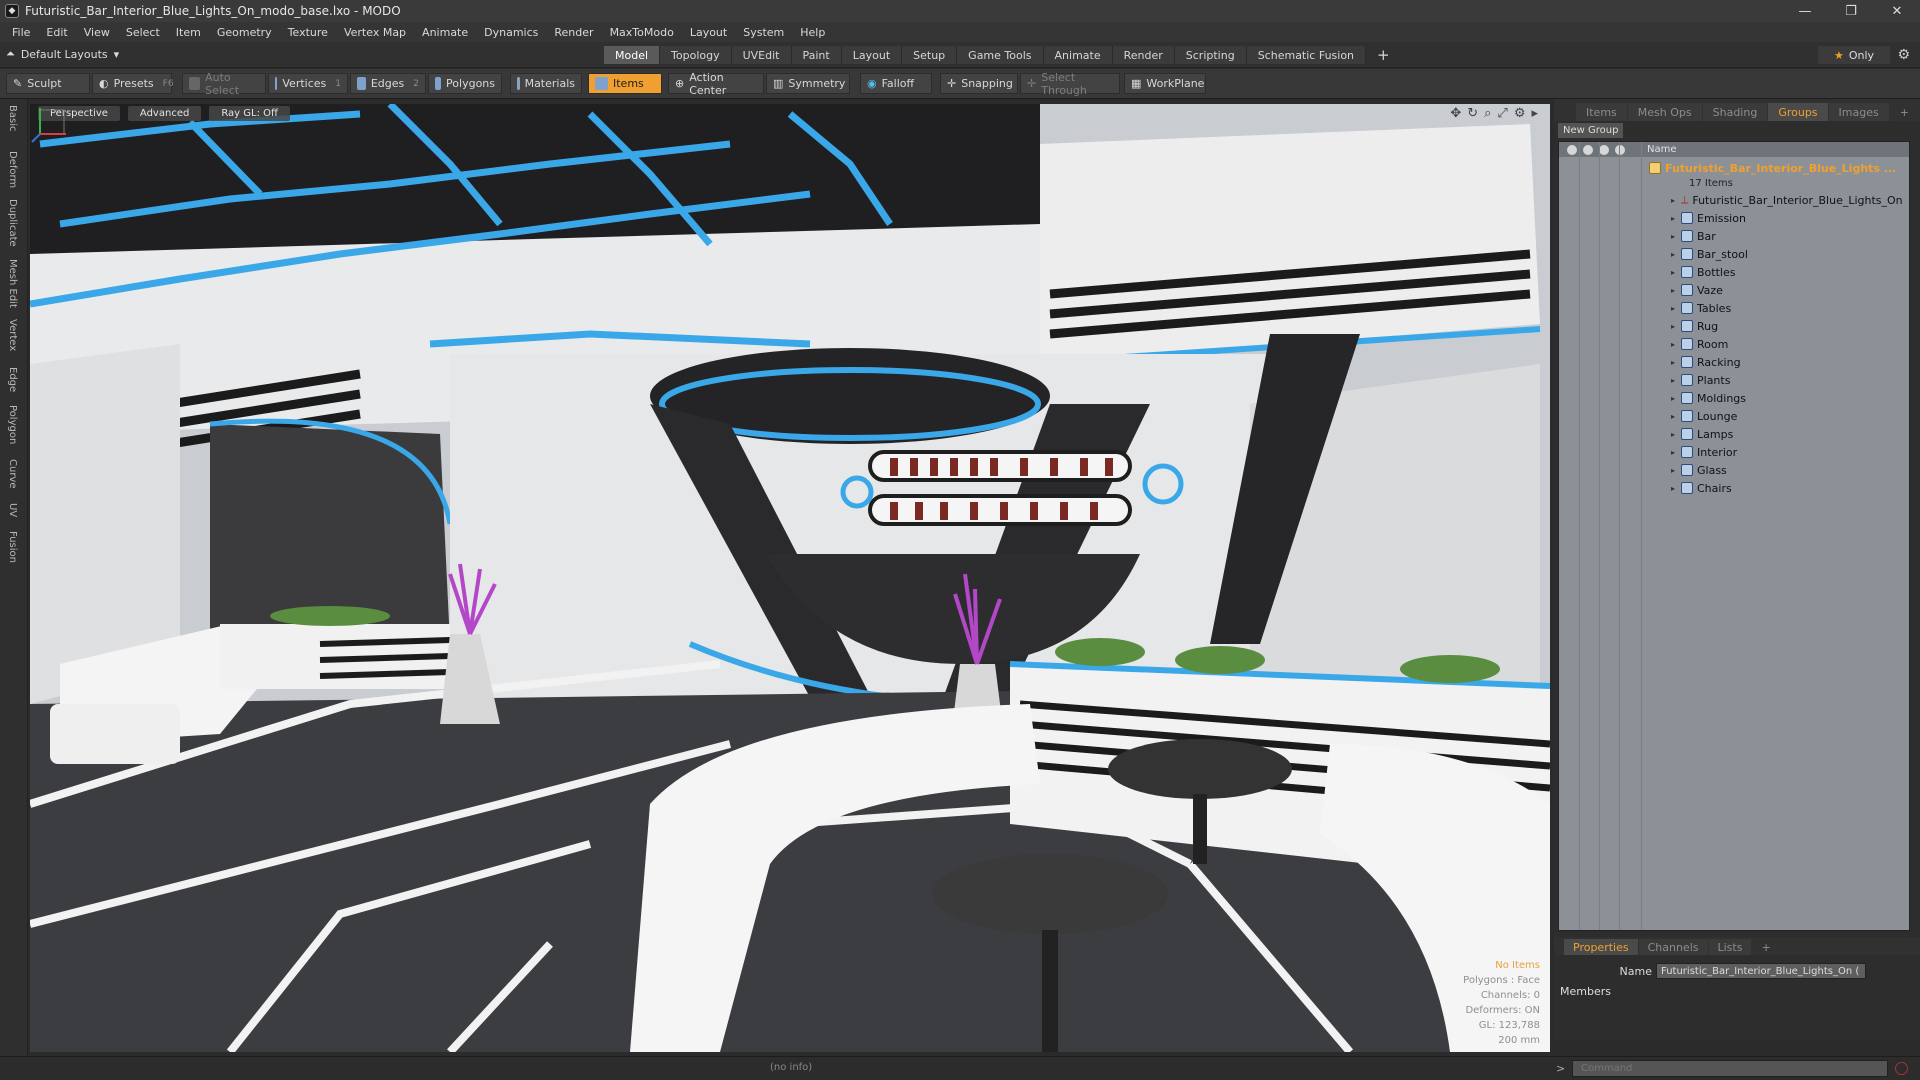  Describe the element at coordinates (1601, 112) in the screenshot. I see `tab-items: Items` at that location.